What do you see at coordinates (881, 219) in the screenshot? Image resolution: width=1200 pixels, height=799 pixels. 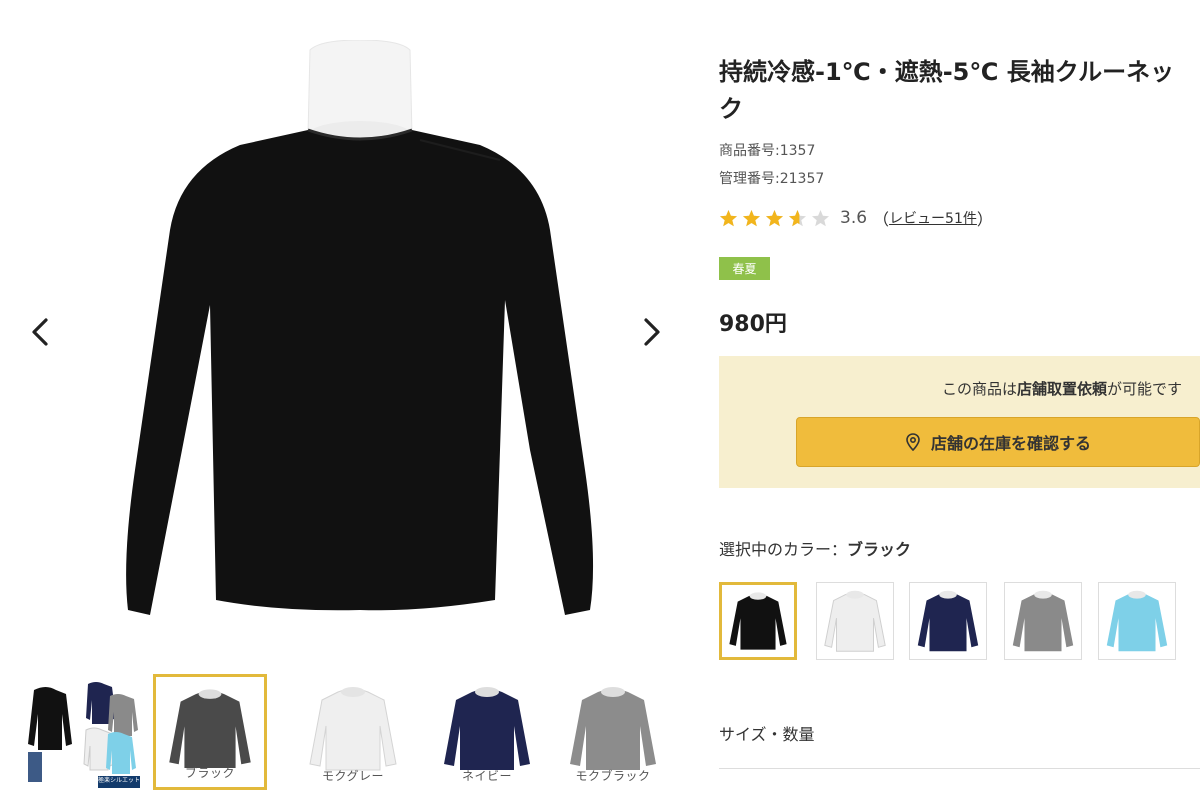 I see `rating-paren-open: （` at bounding box center [881, 219].